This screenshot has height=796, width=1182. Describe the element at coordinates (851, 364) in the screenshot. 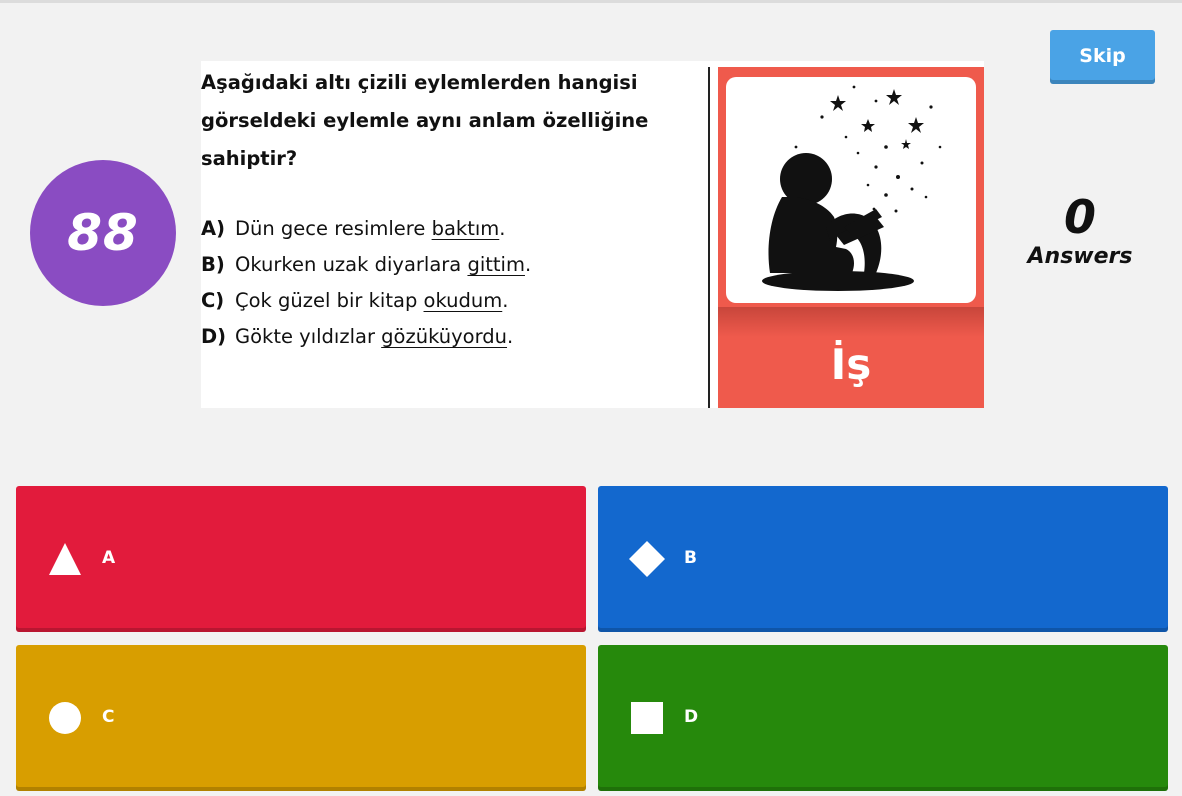

I see `card-label: İş` at that location.